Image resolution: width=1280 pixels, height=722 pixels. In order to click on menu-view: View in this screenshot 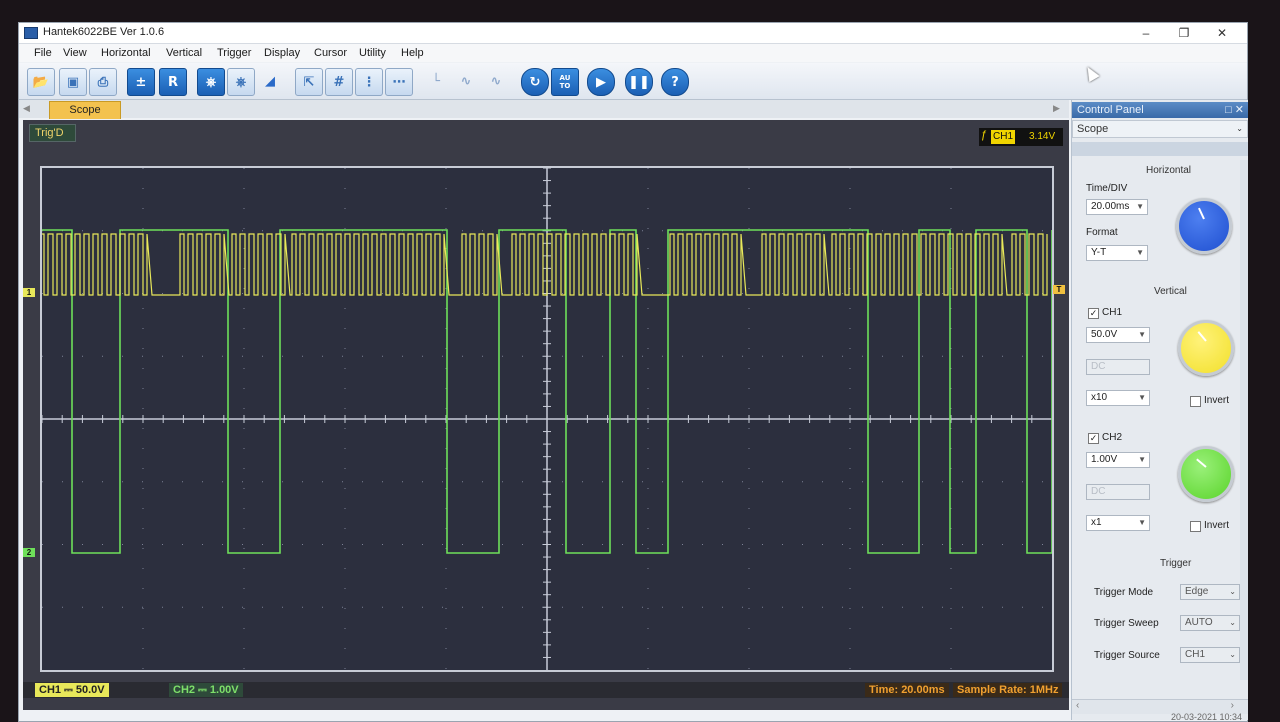, I will do `click(75, 53)`.